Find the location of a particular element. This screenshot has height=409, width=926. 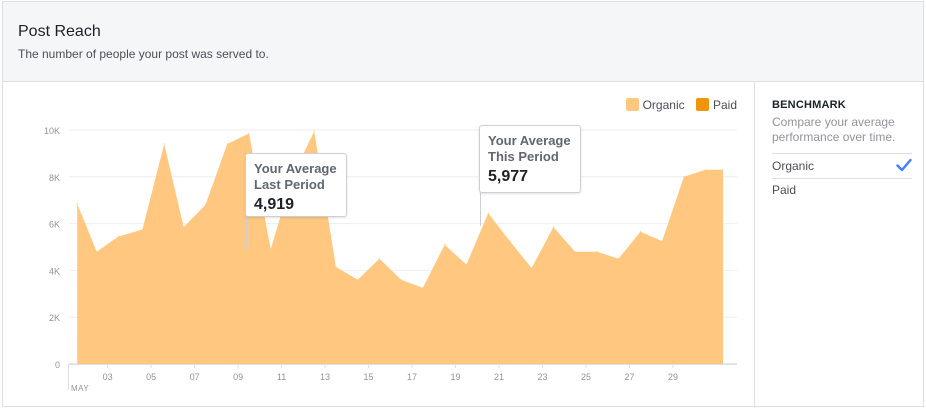

tooltip-this-value: 5,977 is located at coordinates (508, 176).